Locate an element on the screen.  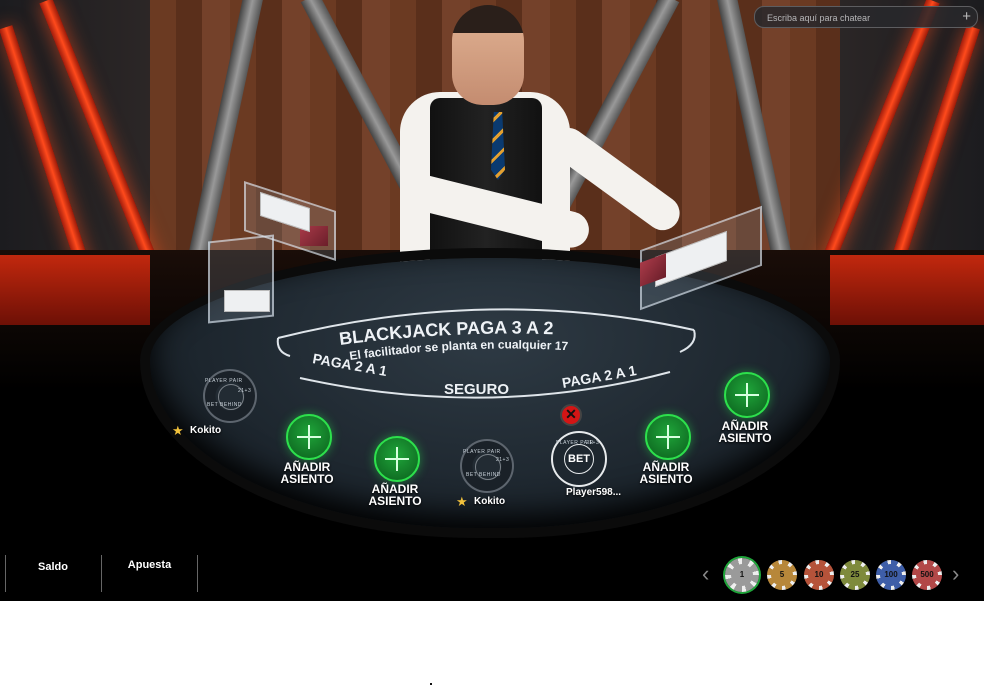
chip-1: 1 is located at coordinates (742, 575).